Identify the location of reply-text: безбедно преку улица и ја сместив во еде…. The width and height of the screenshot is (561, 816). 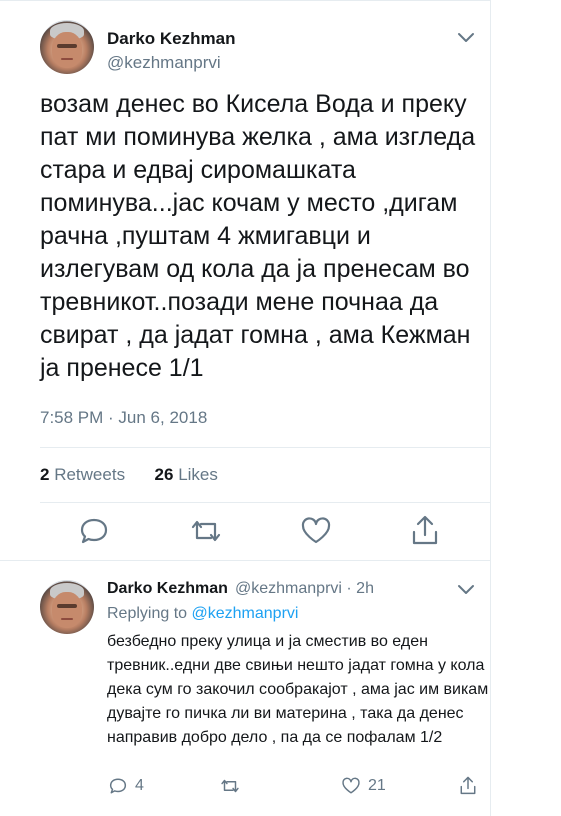
(300, 689).